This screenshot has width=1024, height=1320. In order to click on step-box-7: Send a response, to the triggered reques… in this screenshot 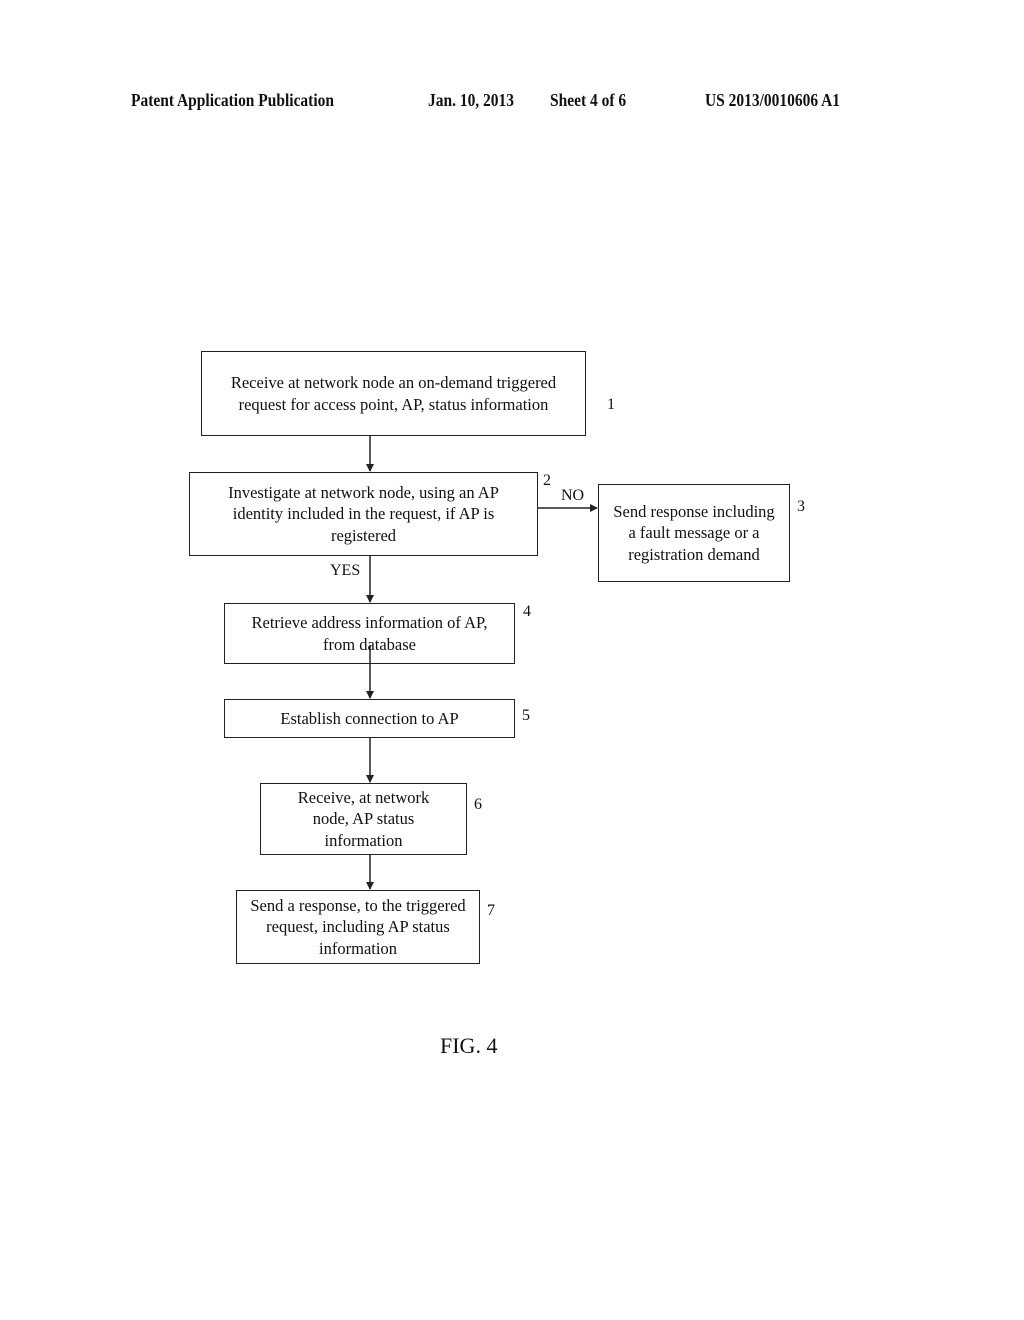, I will do `click(358, 927)`.